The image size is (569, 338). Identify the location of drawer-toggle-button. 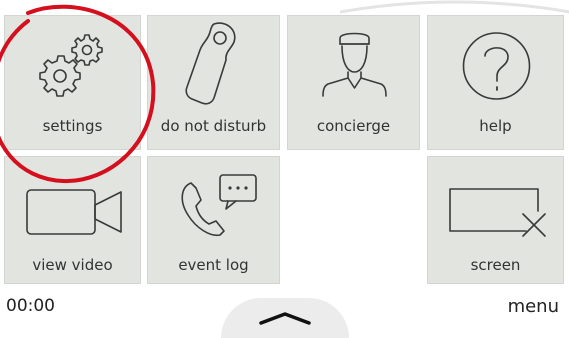
(285, 318).